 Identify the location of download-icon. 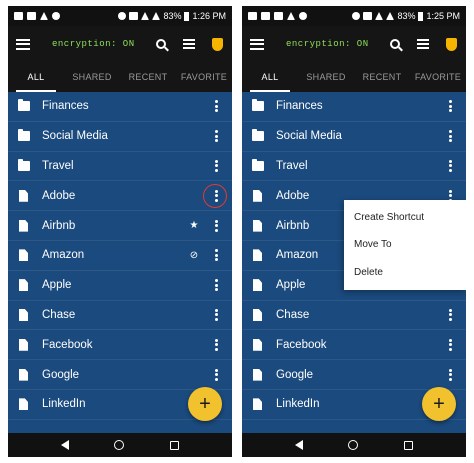
(44, 16).